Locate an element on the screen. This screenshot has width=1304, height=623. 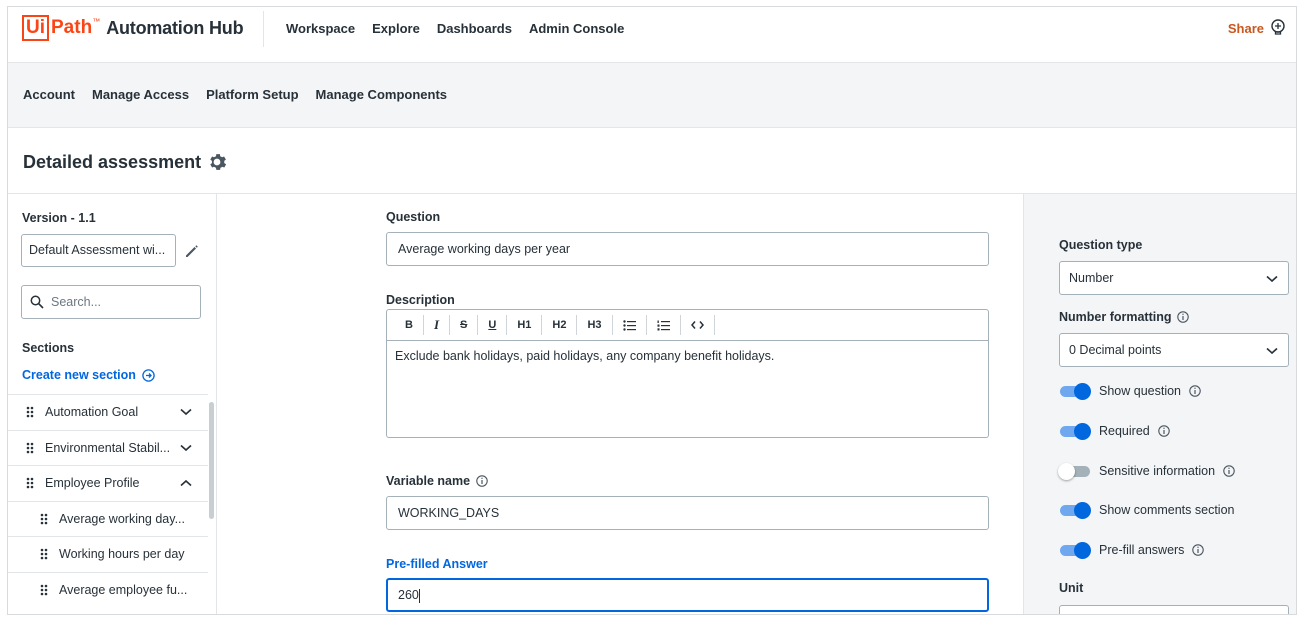
section-label: Employee Profile is located at coordinates (92, 483).